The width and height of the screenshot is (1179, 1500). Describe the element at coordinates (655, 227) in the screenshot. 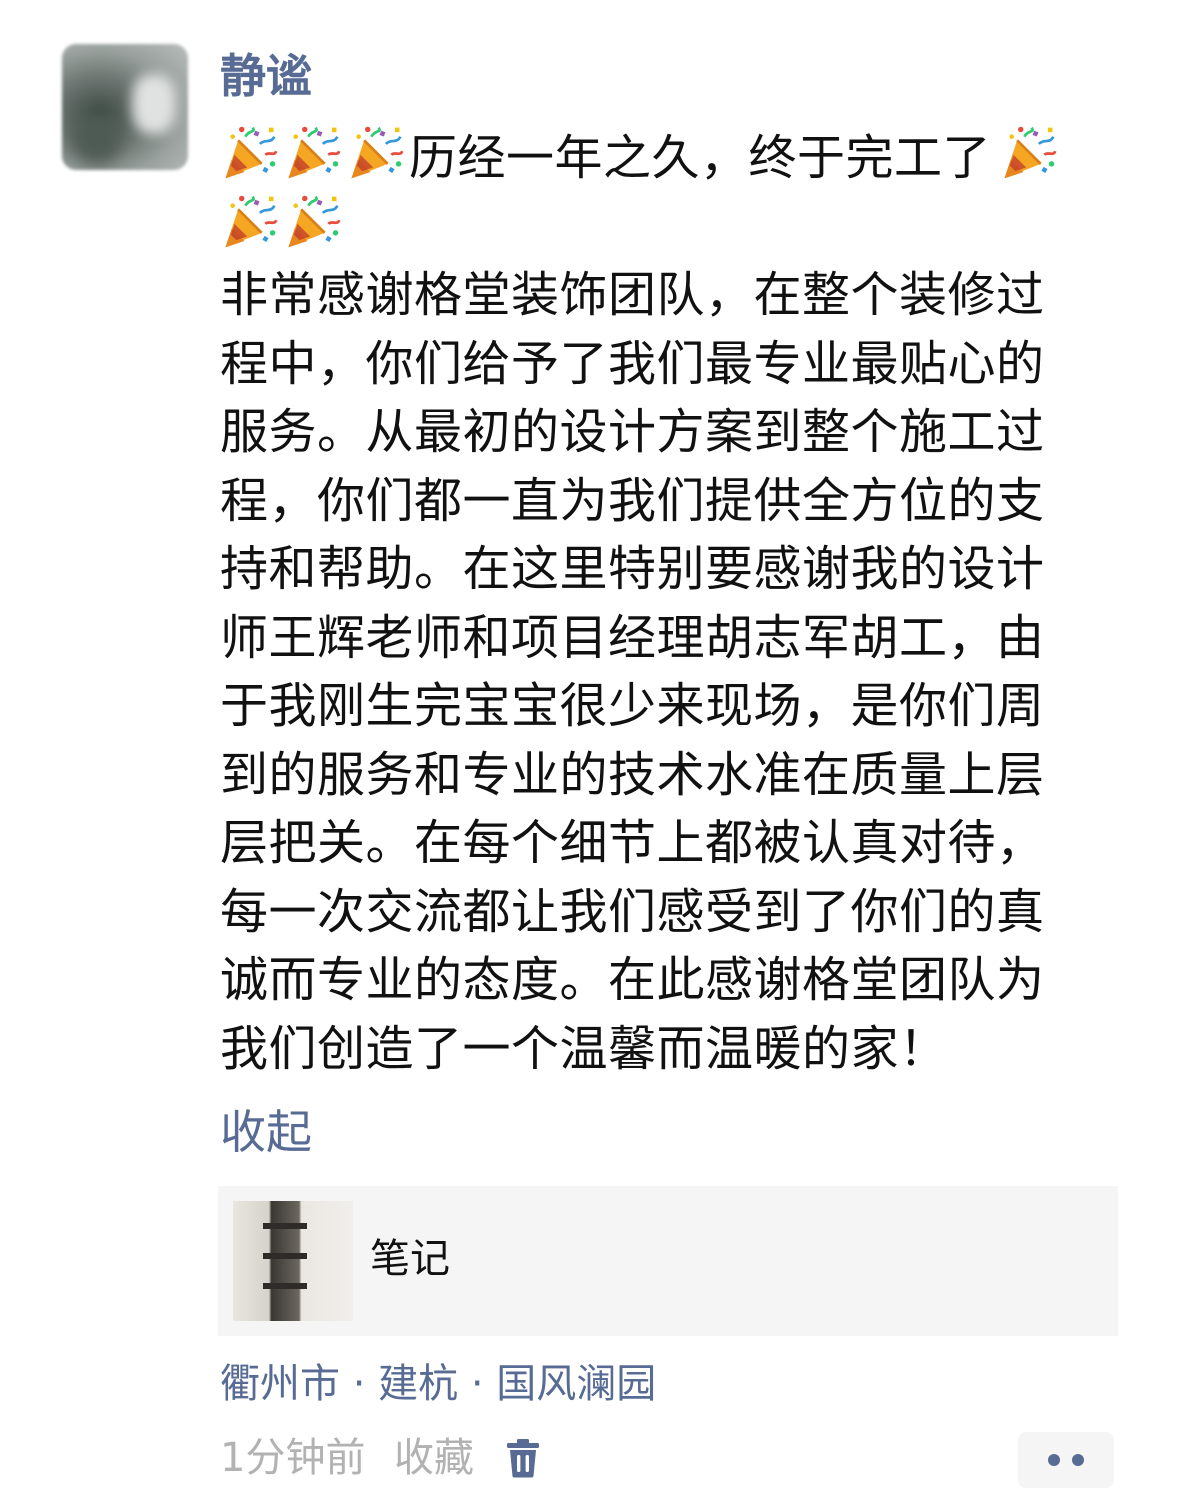

I see `emoji-line` at that location.